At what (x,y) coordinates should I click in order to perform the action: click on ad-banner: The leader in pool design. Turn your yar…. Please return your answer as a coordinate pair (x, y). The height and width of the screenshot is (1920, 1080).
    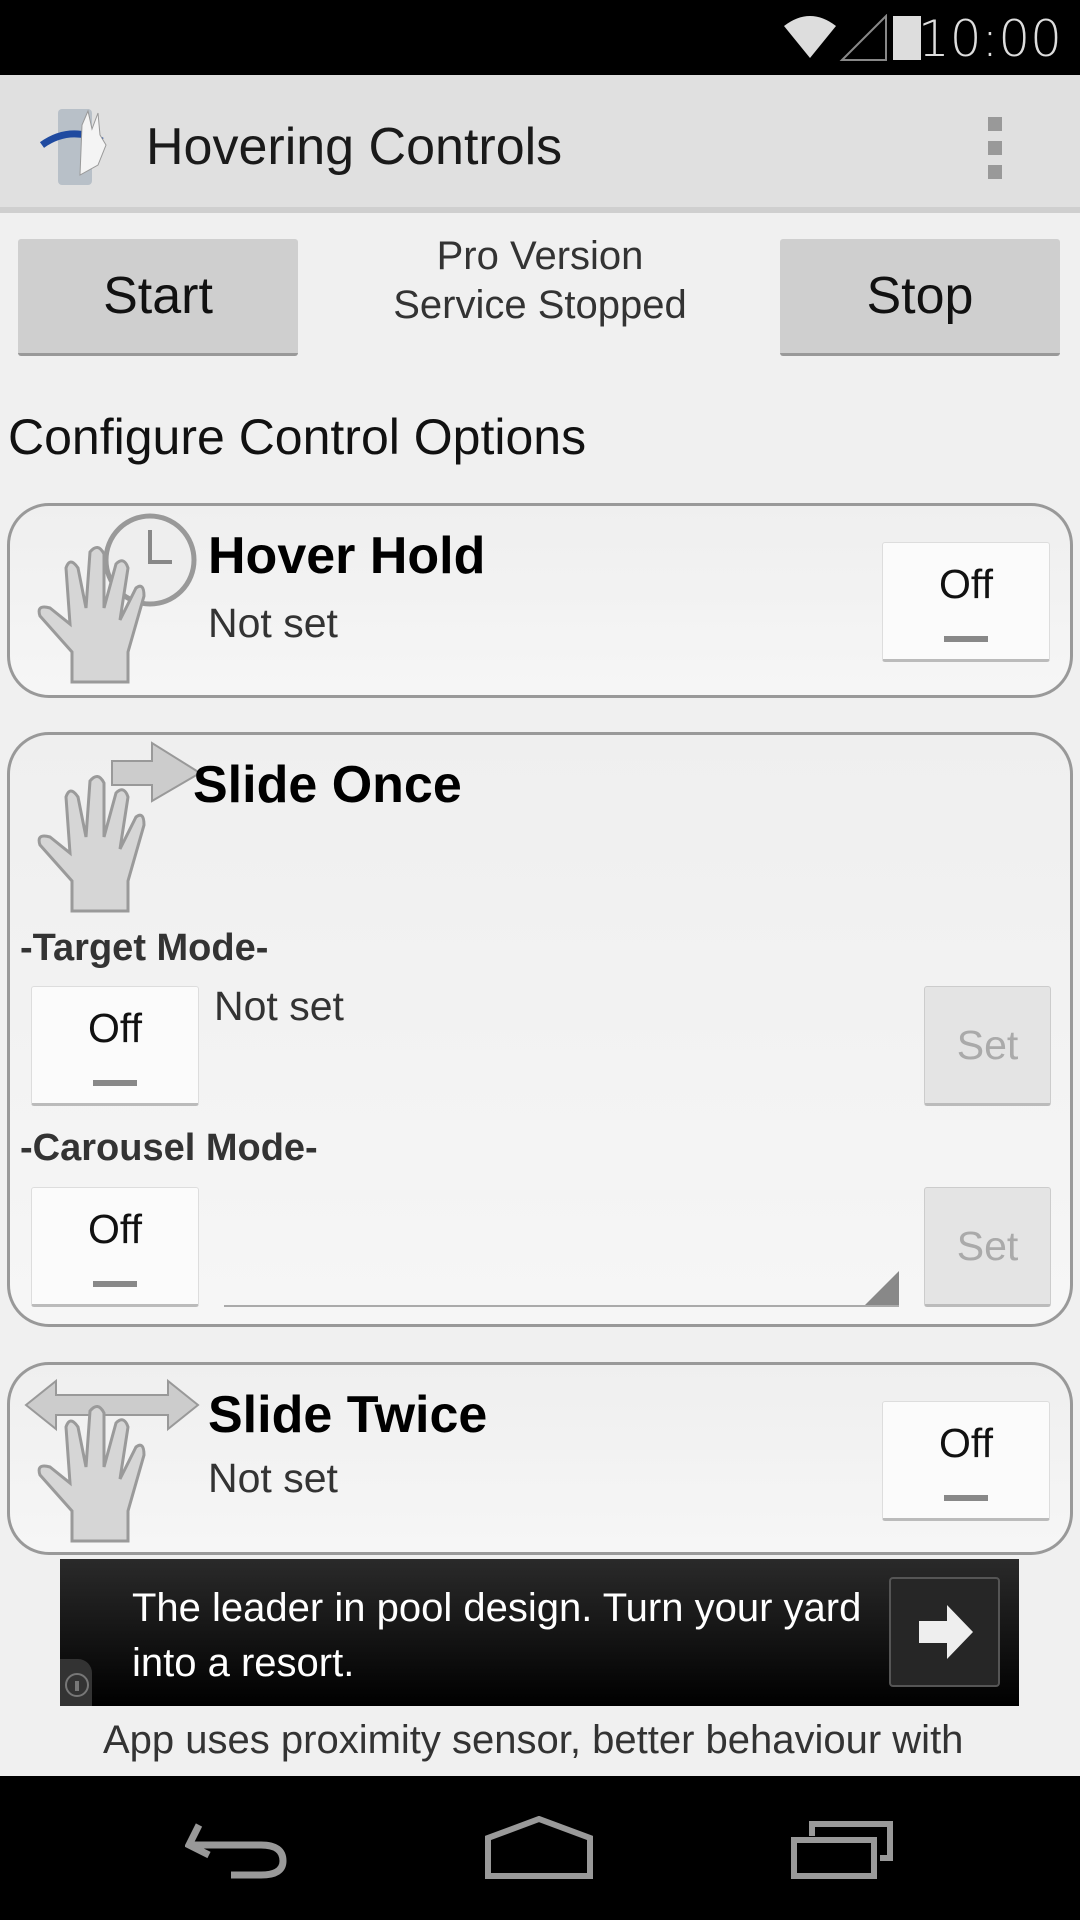
    Looking at the image, I should click on (539, 1632).